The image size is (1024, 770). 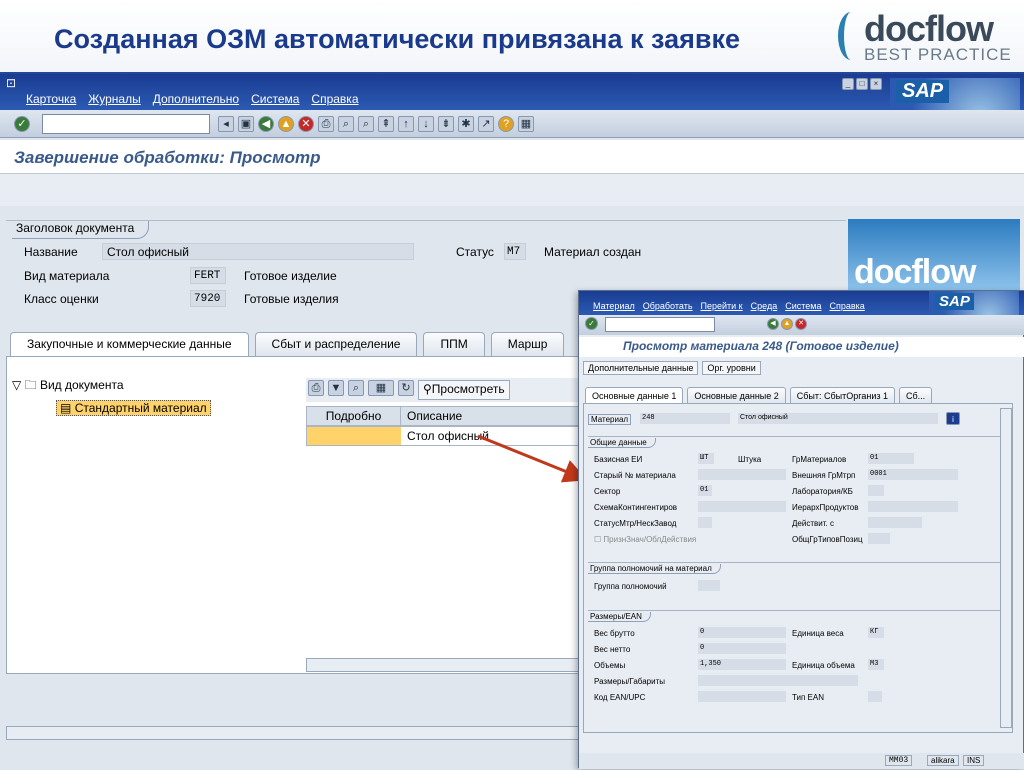 What do you see at coordinates (764, 306) in the screenshot?
I see `popup-menu-env: Среда` at bounding box center [764, 306].